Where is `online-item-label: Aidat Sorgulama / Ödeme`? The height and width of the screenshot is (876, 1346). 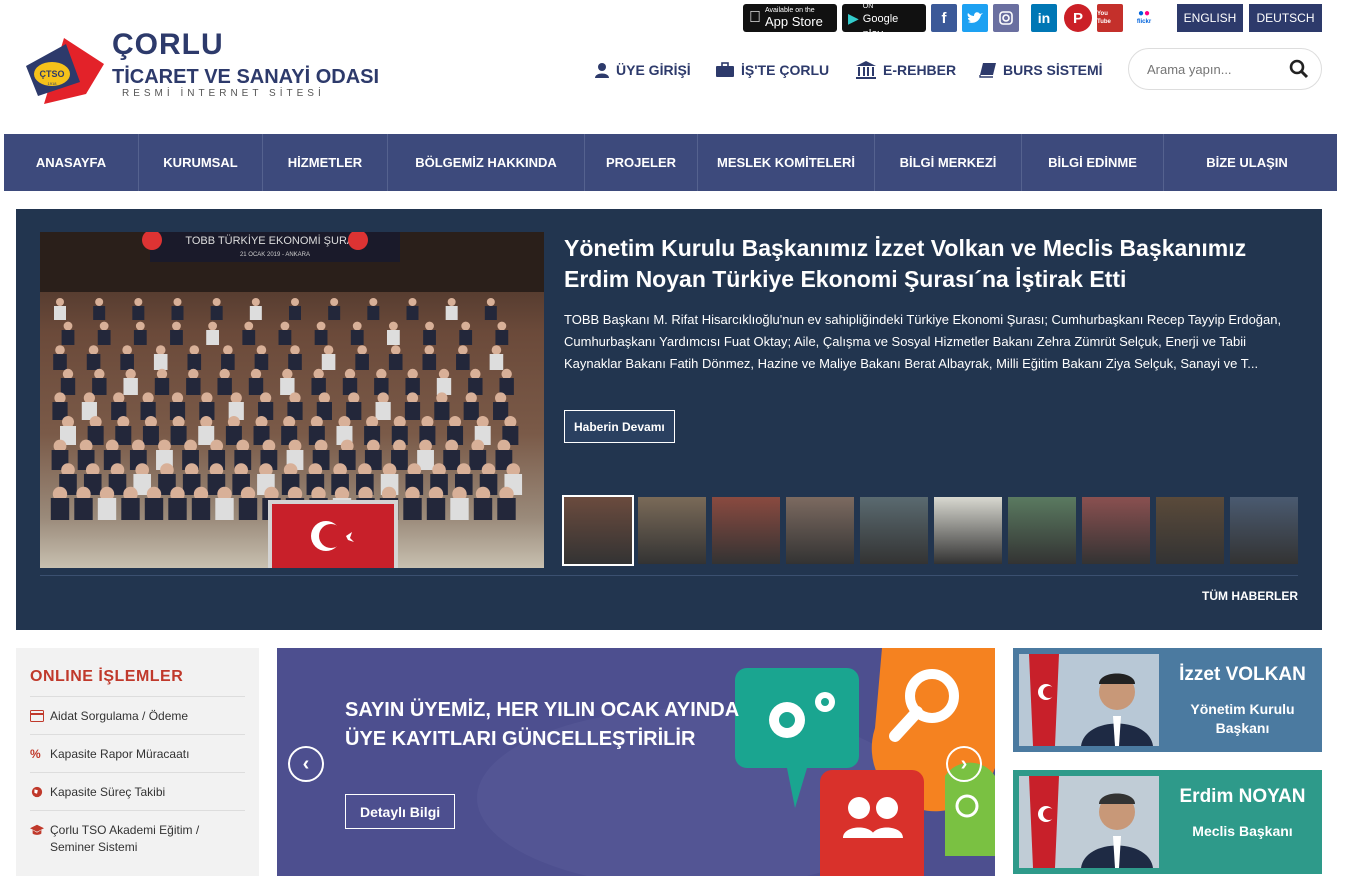
online-item-label: Aidat Sorgulama / Ödeme is located at coordinates (119, 716).